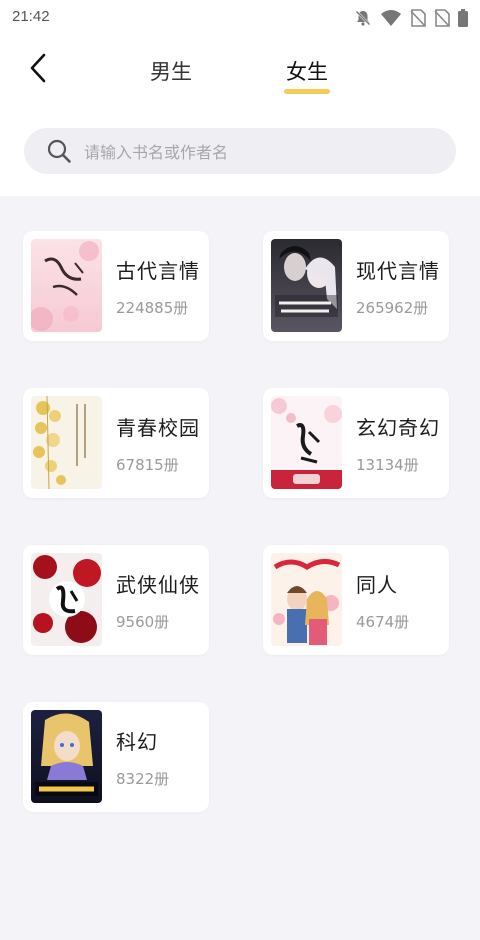  What do you see at coordinates (156, 152) in the screenshot?
I see `search-placeholder: 请输入书名或作者名` at bounding box center [156, 152].